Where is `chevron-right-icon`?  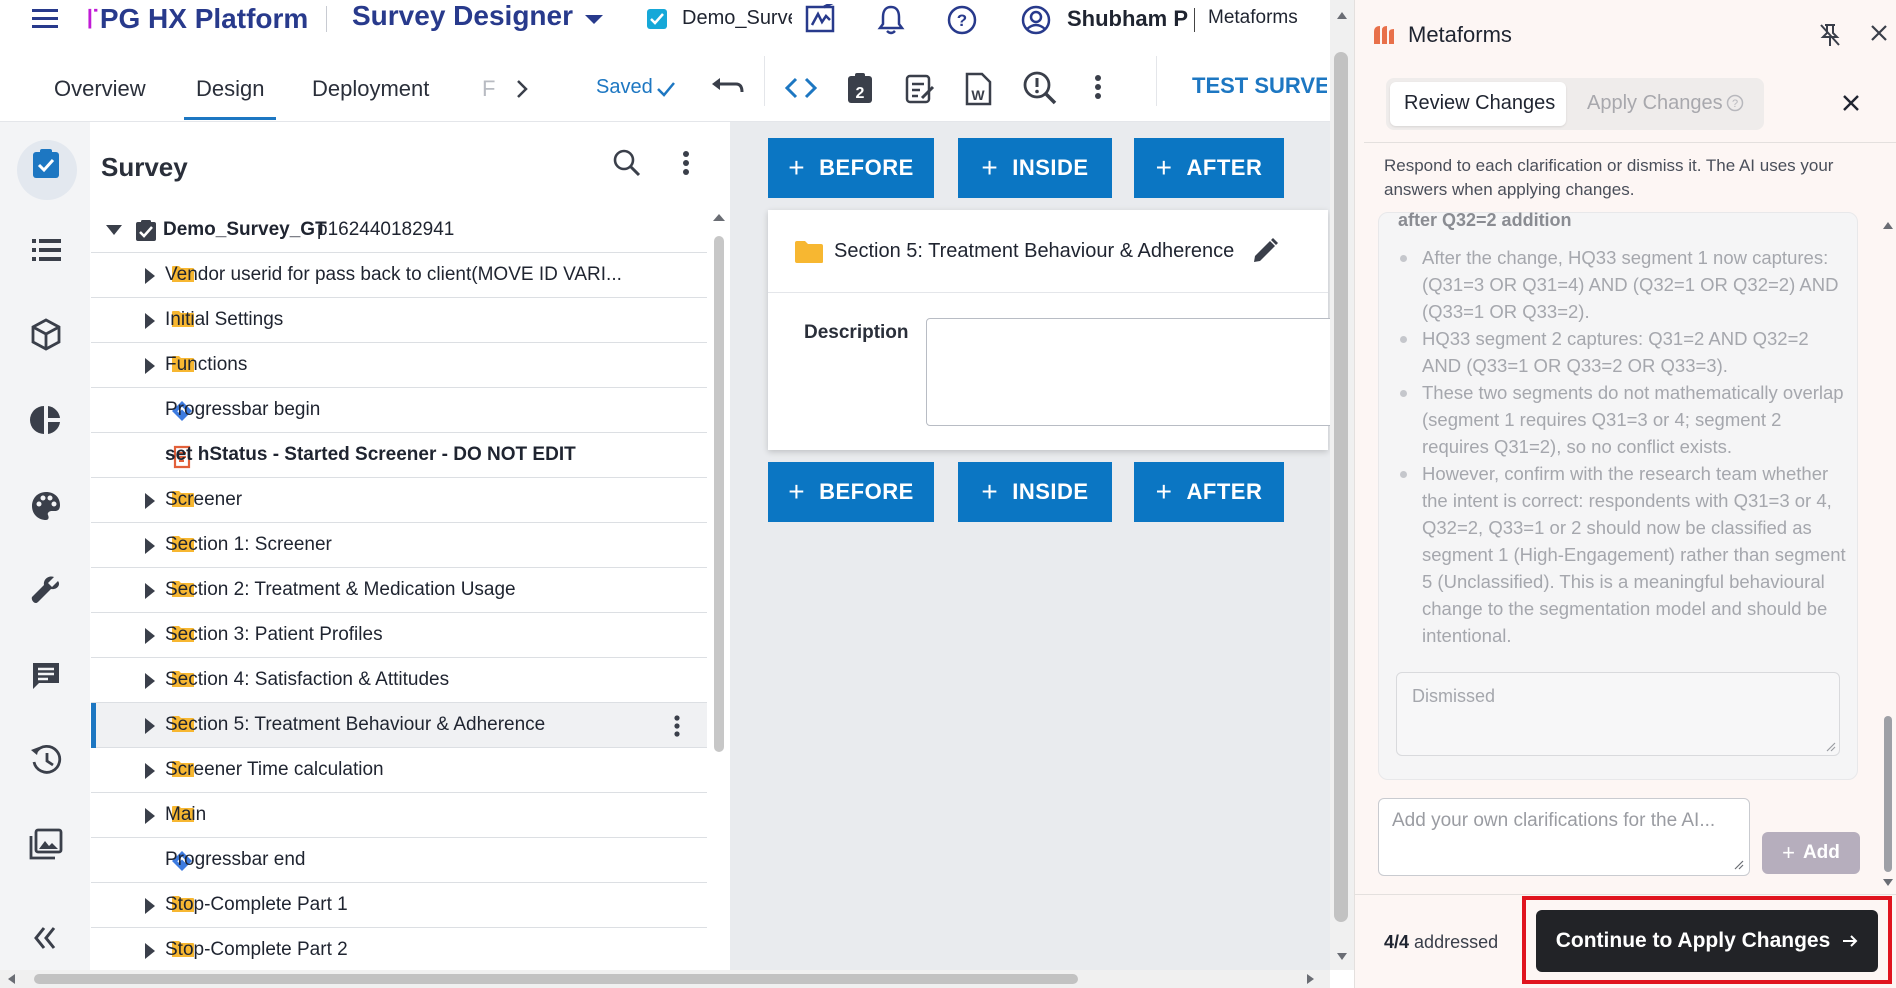
chevron-right-icon is located at coordinates (522, 89).